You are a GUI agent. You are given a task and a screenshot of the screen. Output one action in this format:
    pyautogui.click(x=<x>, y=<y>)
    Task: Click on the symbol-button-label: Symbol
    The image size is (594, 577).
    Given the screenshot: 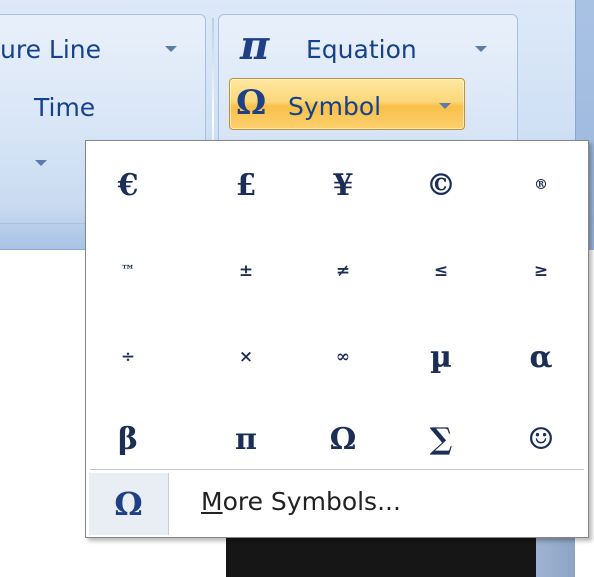 What is the action you would take?
    pyautogui.click(x=334, y=106)
    